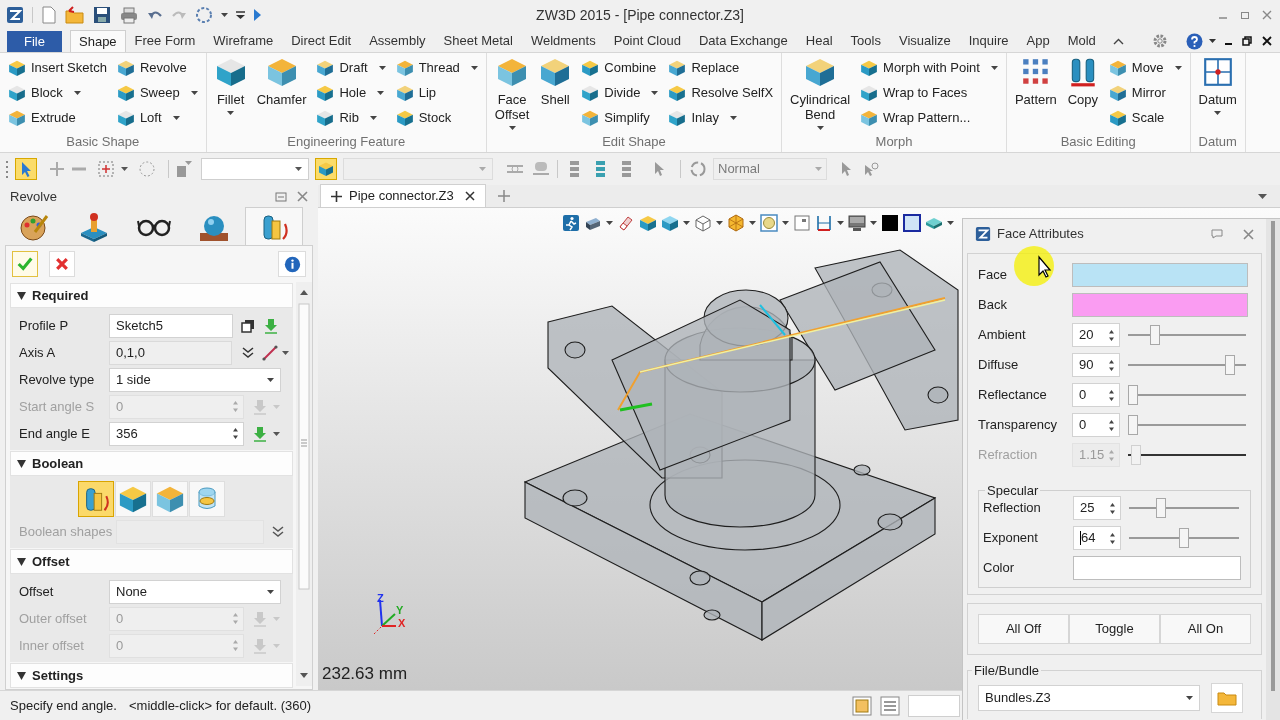 This screenshot has width=1280, height=720. I want to click on ribbon-button: Mirror, so click(1145, 93).